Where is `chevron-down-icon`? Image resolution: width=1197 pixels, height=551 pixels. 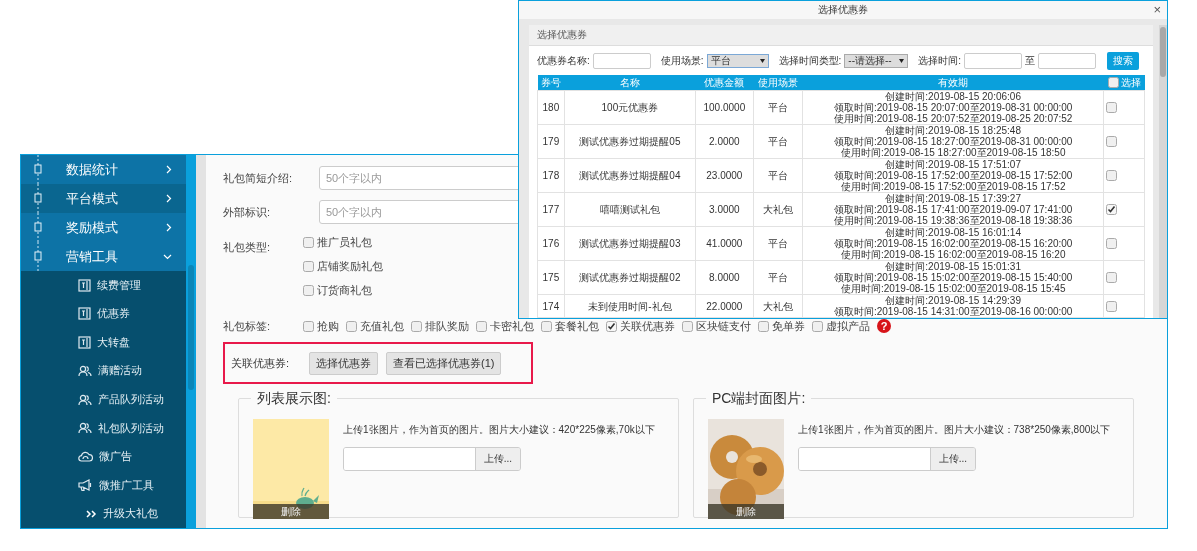
chevron-down-icon is located at coordinates (167, 256).